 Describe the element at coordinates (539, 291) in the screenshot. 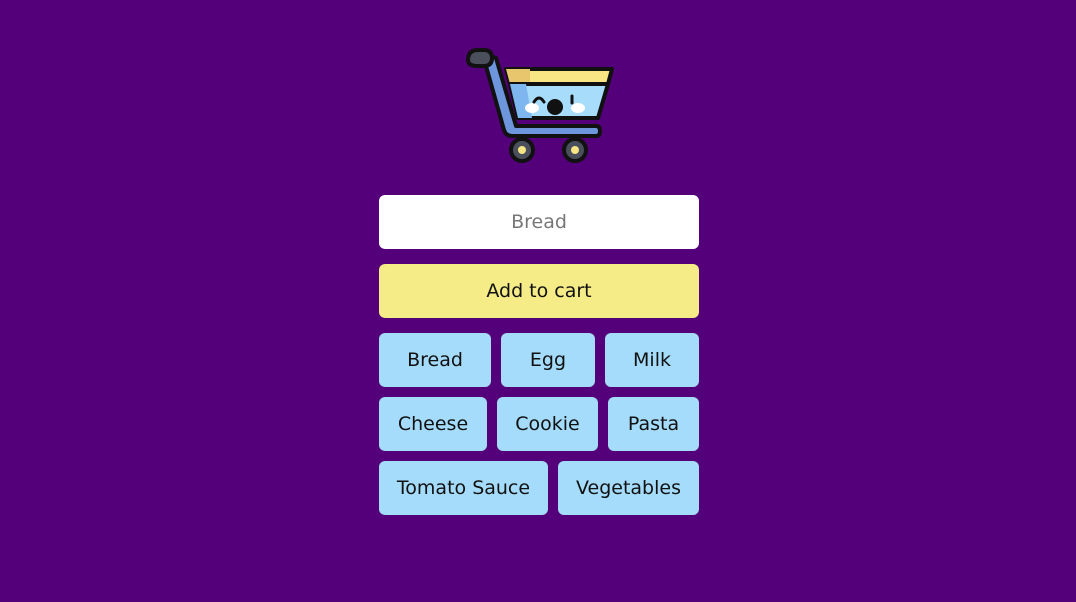

I see `add-to-cart-button: Add to cart` at that location.